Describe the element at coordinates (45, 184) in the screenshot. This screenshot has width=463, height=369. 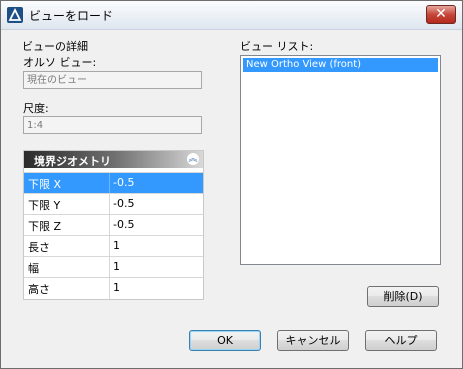
I see `property-key: 下限 X` at that location.